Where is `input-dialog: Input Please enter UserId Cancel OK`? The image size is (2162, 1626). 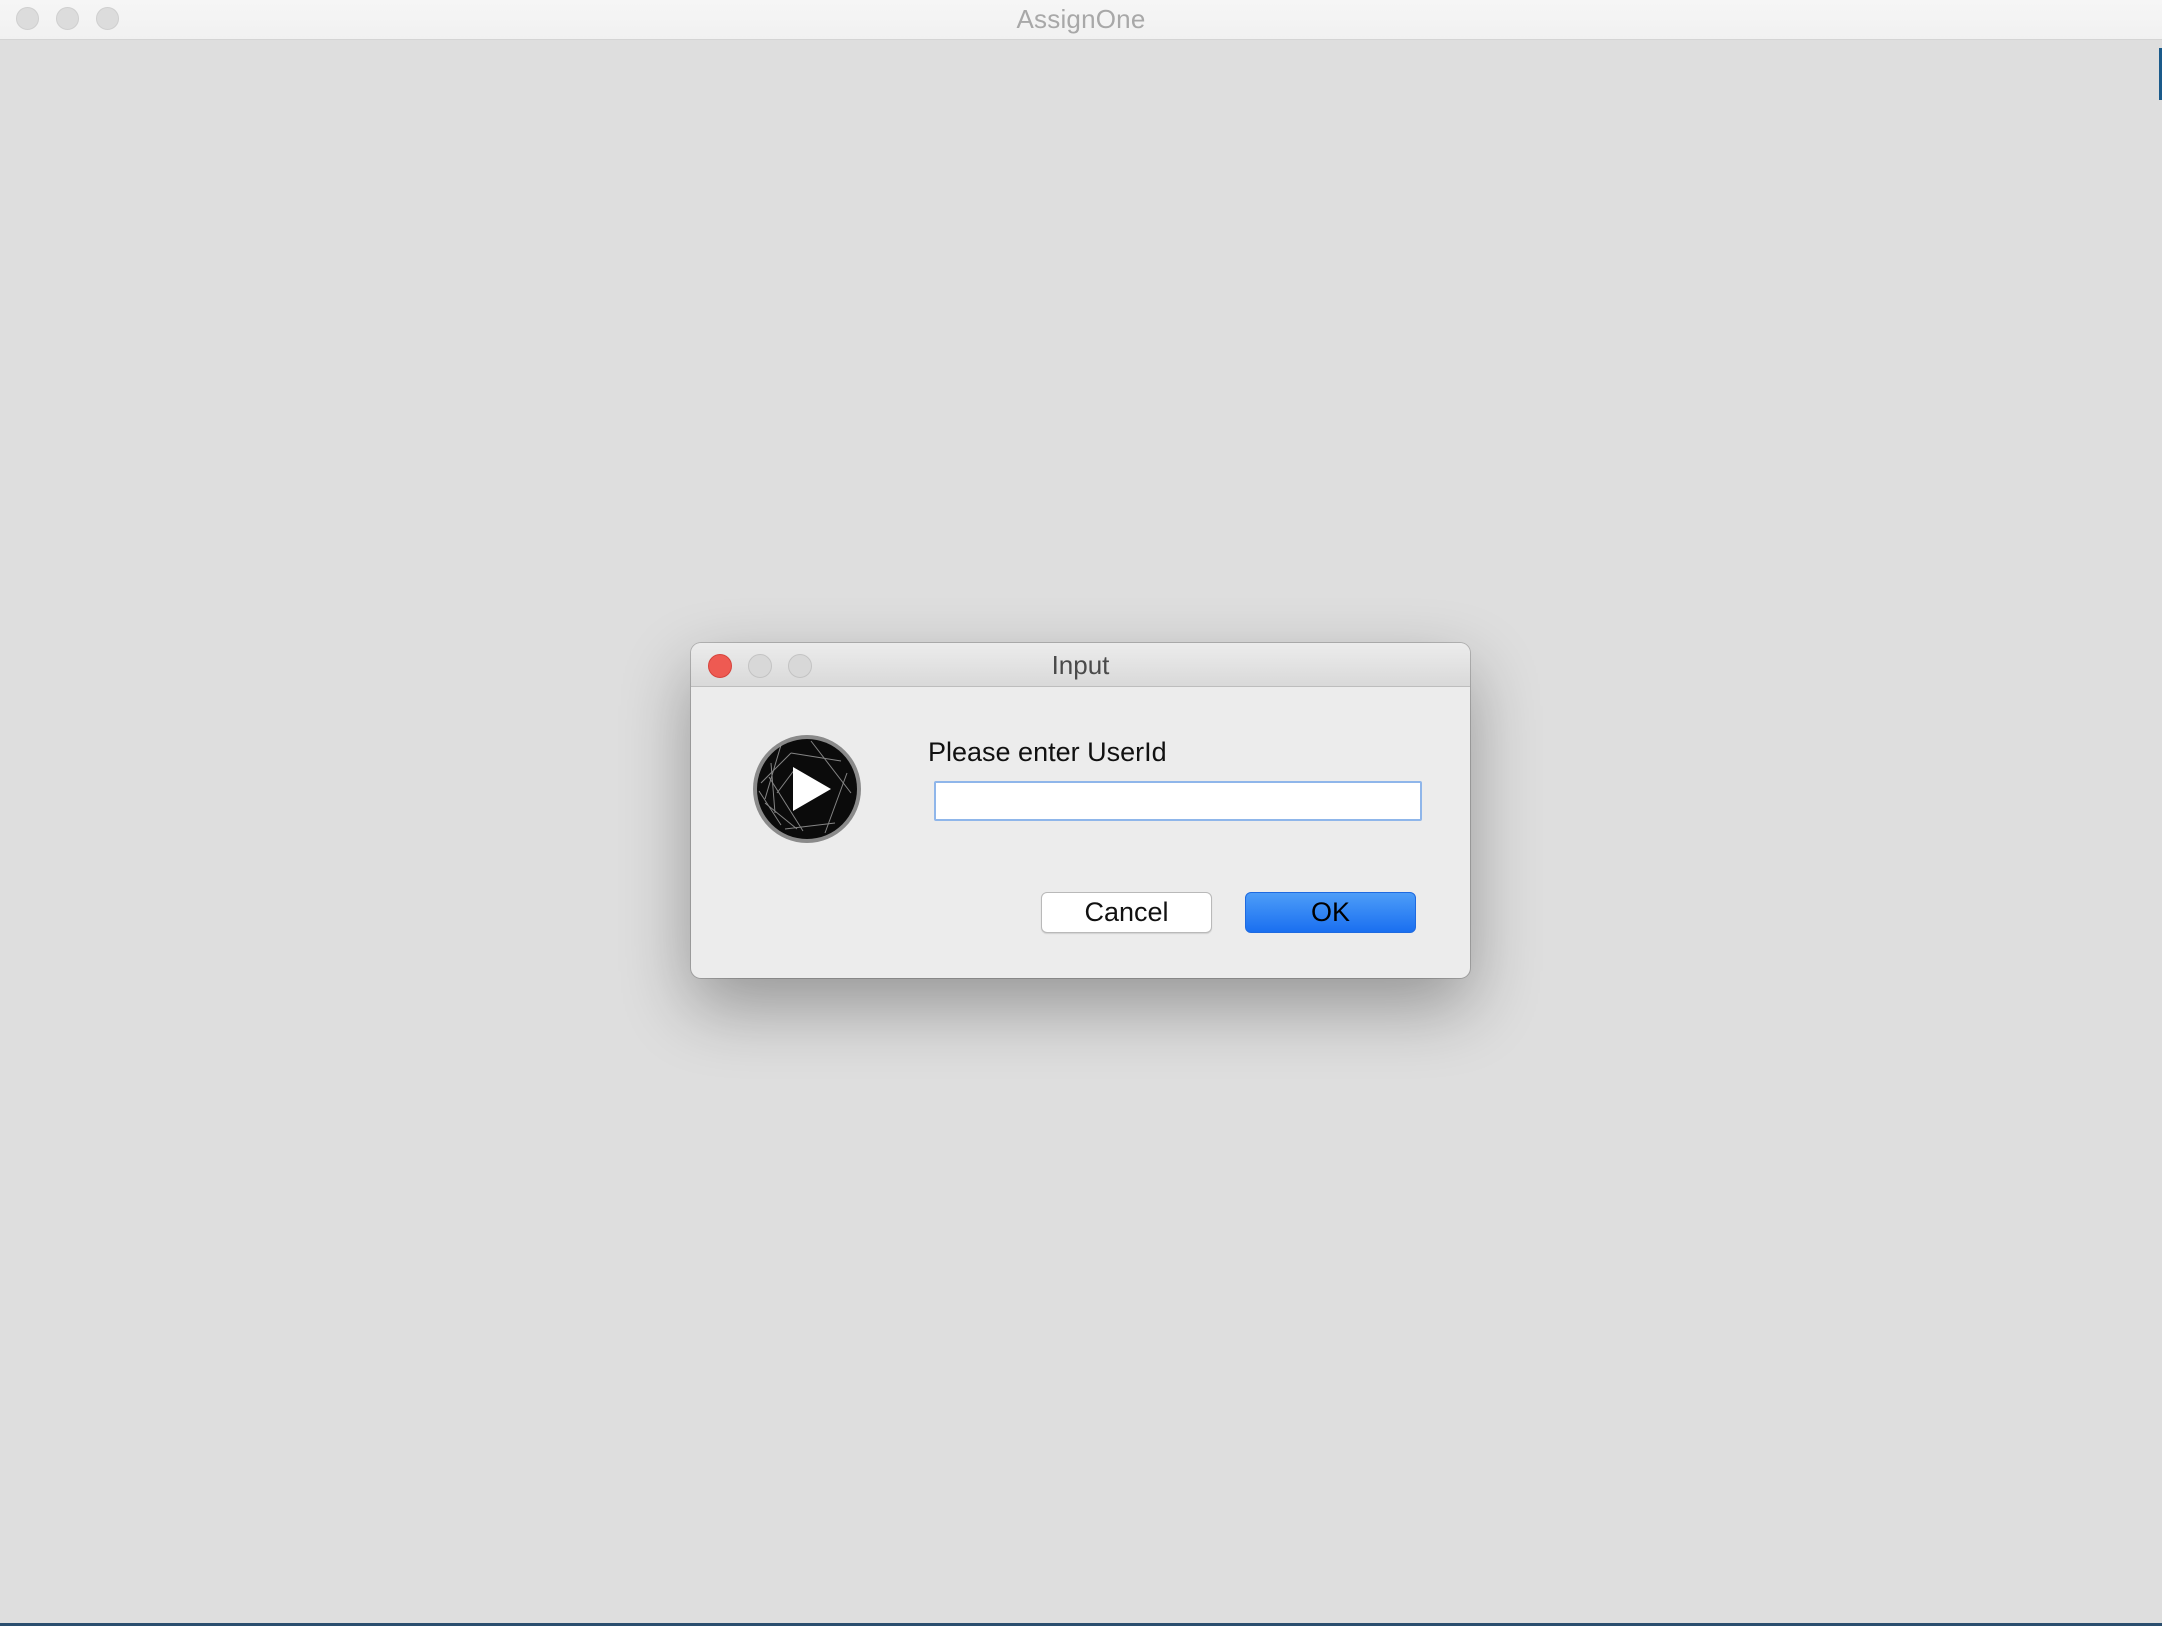
input-dialog: Input Please enter UserId Cancel OK is located at coordinates (1080, 810).